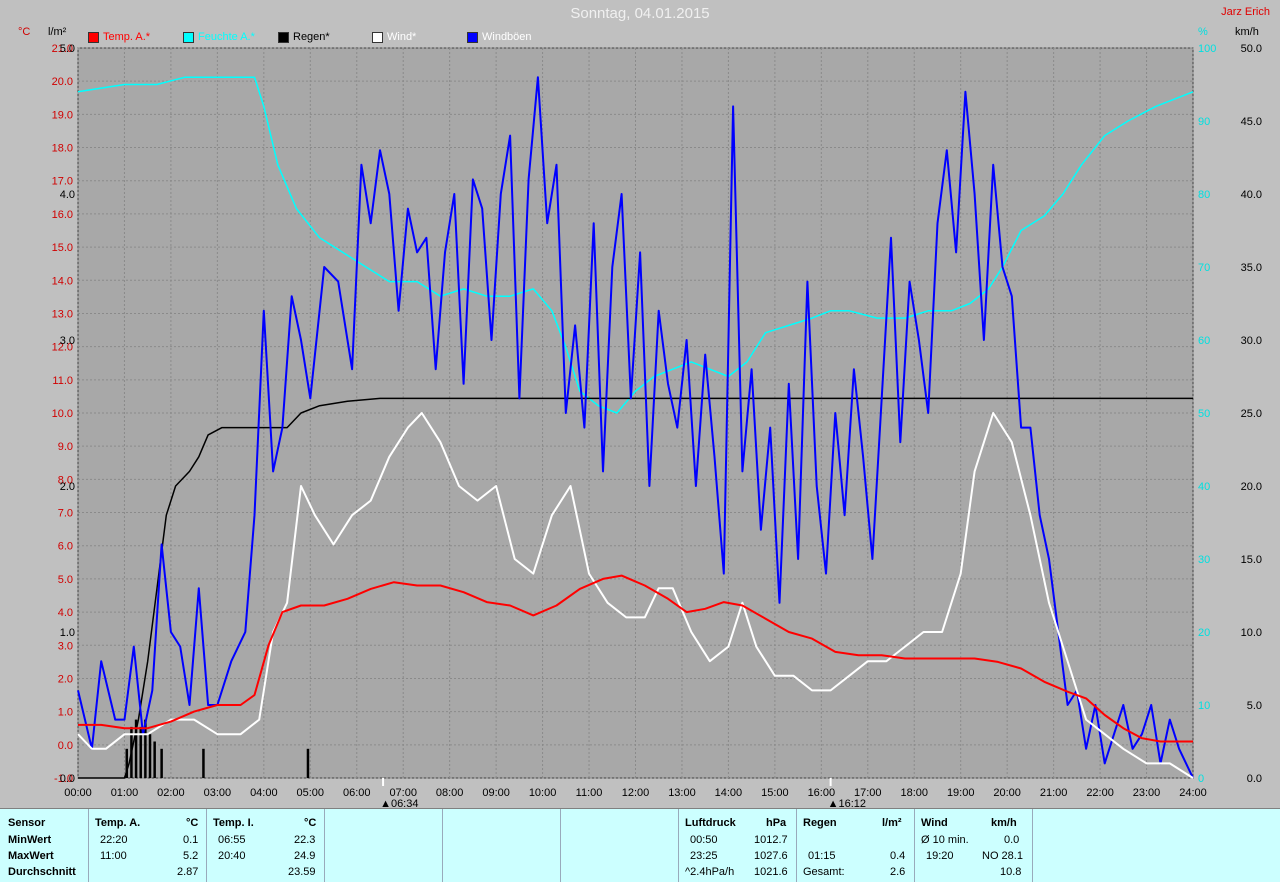  Describe the element at coordinates (171, 793) in the screenshot. I see `x-tick-label: 02:00` at that location.